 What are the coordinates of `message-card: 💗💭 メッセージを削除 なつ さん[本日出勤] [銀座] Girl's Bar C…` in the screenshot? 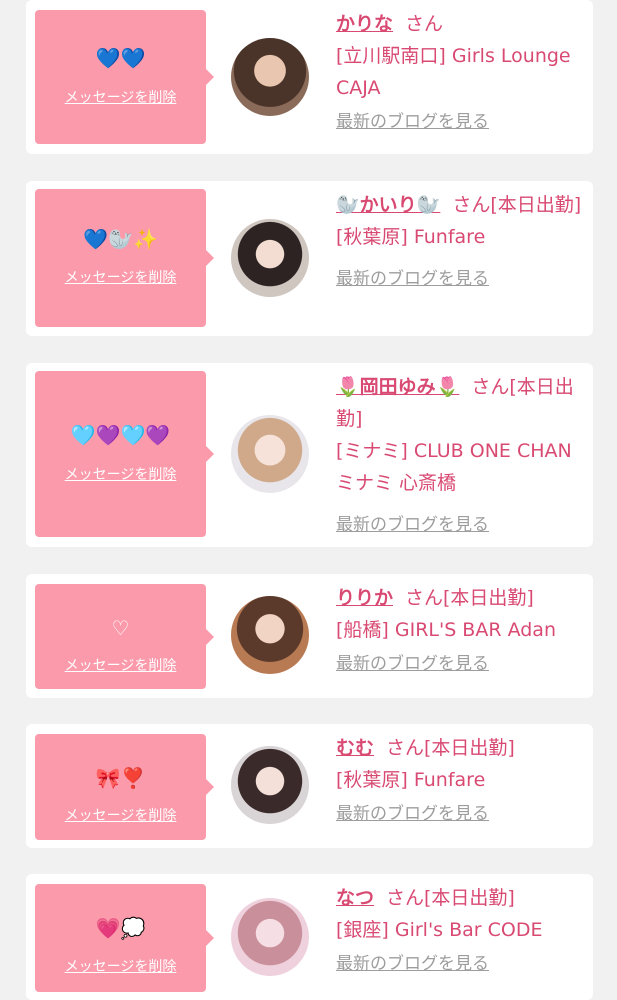 It's located at (309, 937).